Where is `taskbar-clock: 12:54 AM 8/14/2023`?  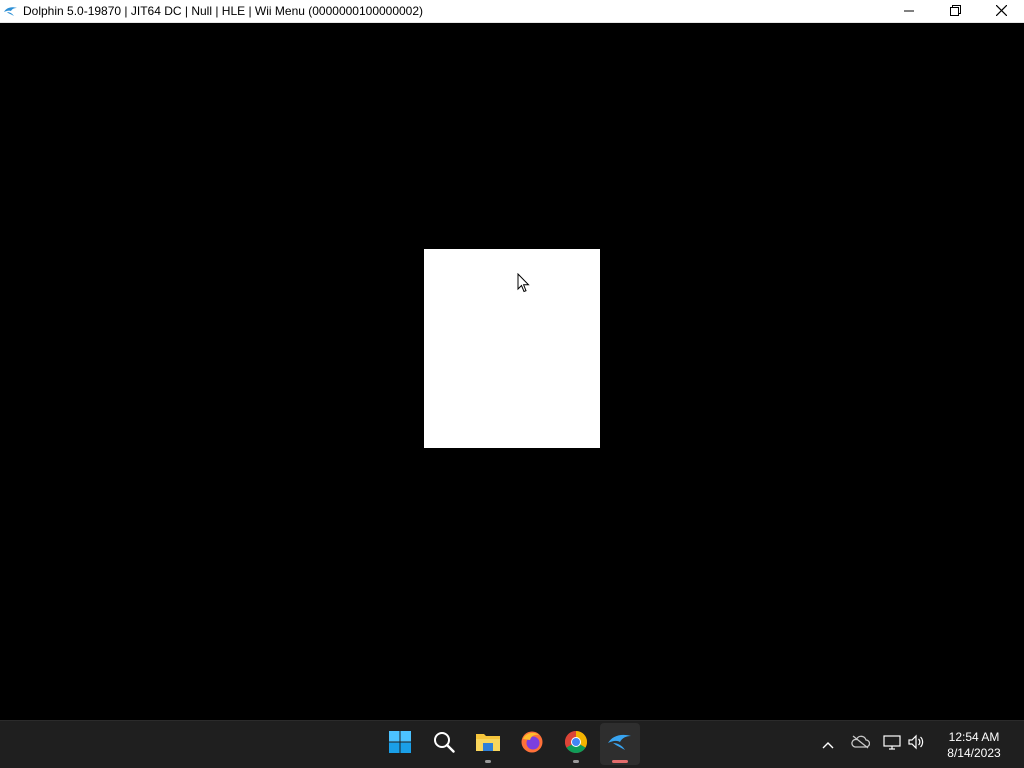 taskbar-clock: 12:54 AM 8/14/2023 is located at coordinates (974, 745).